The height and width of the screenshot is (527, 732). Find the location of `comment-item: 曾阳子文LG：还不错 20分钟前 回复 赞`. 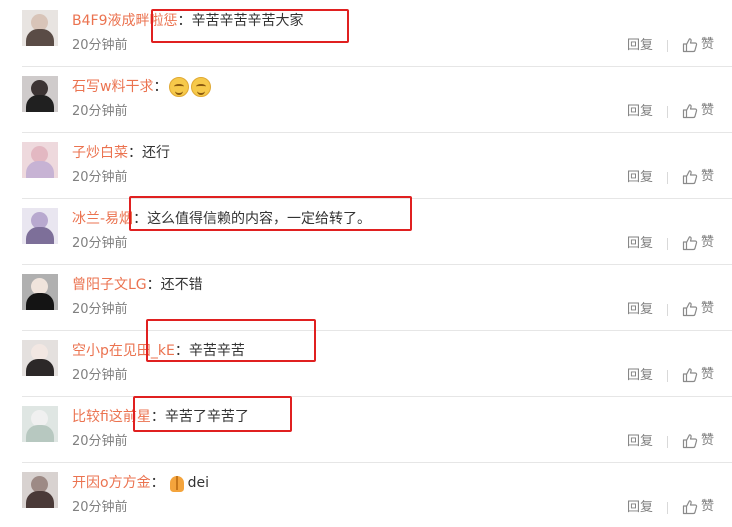

comment-item: 曾阳子文LG：还不错 20分钟前 回复 赞 is located at coordinates (366, 296).